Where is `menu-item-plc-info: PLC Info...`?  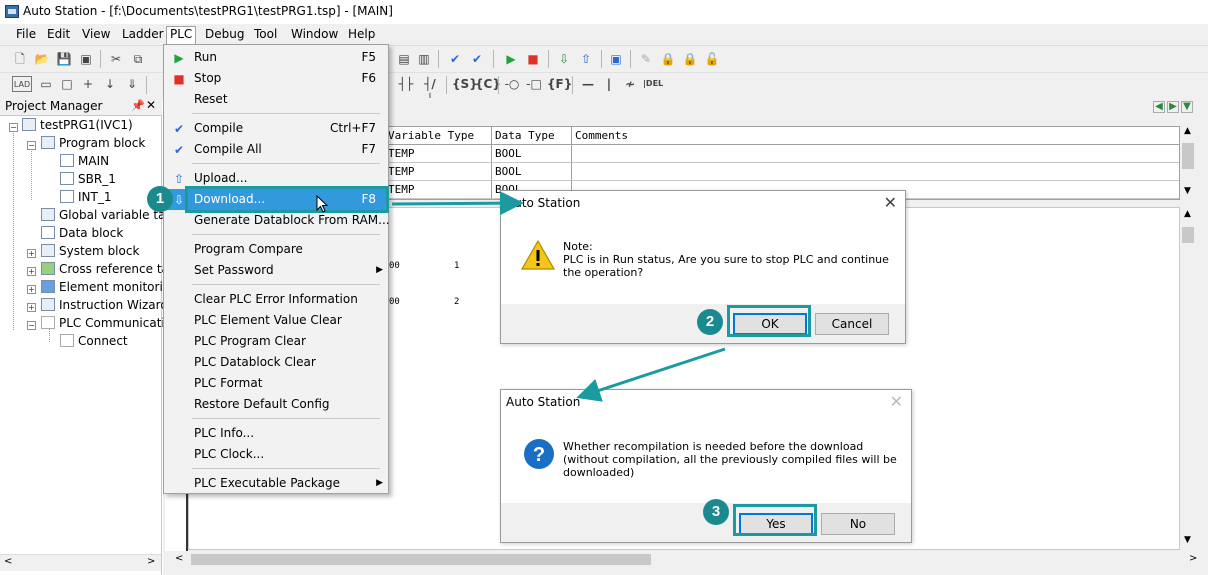
menu-item-plc-info: PLC Info... is located at coordinates (276, 433).